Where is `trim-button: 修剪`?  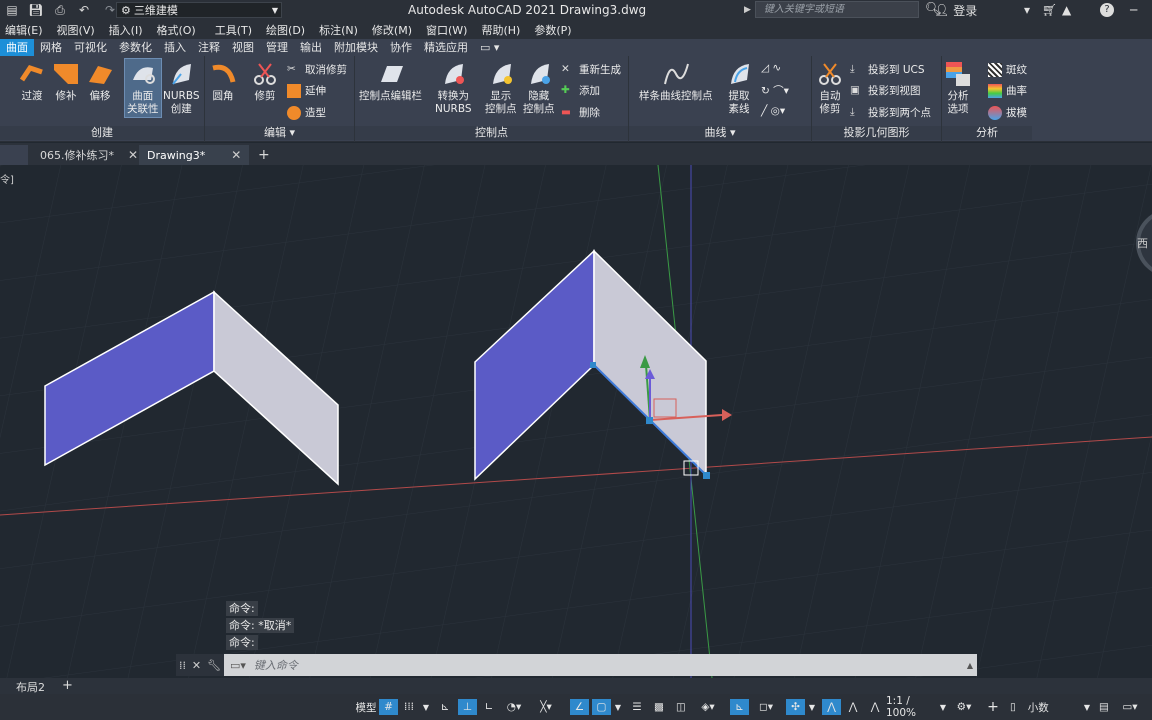 trim-button: 修剪 is located at coordinates (265, 81).